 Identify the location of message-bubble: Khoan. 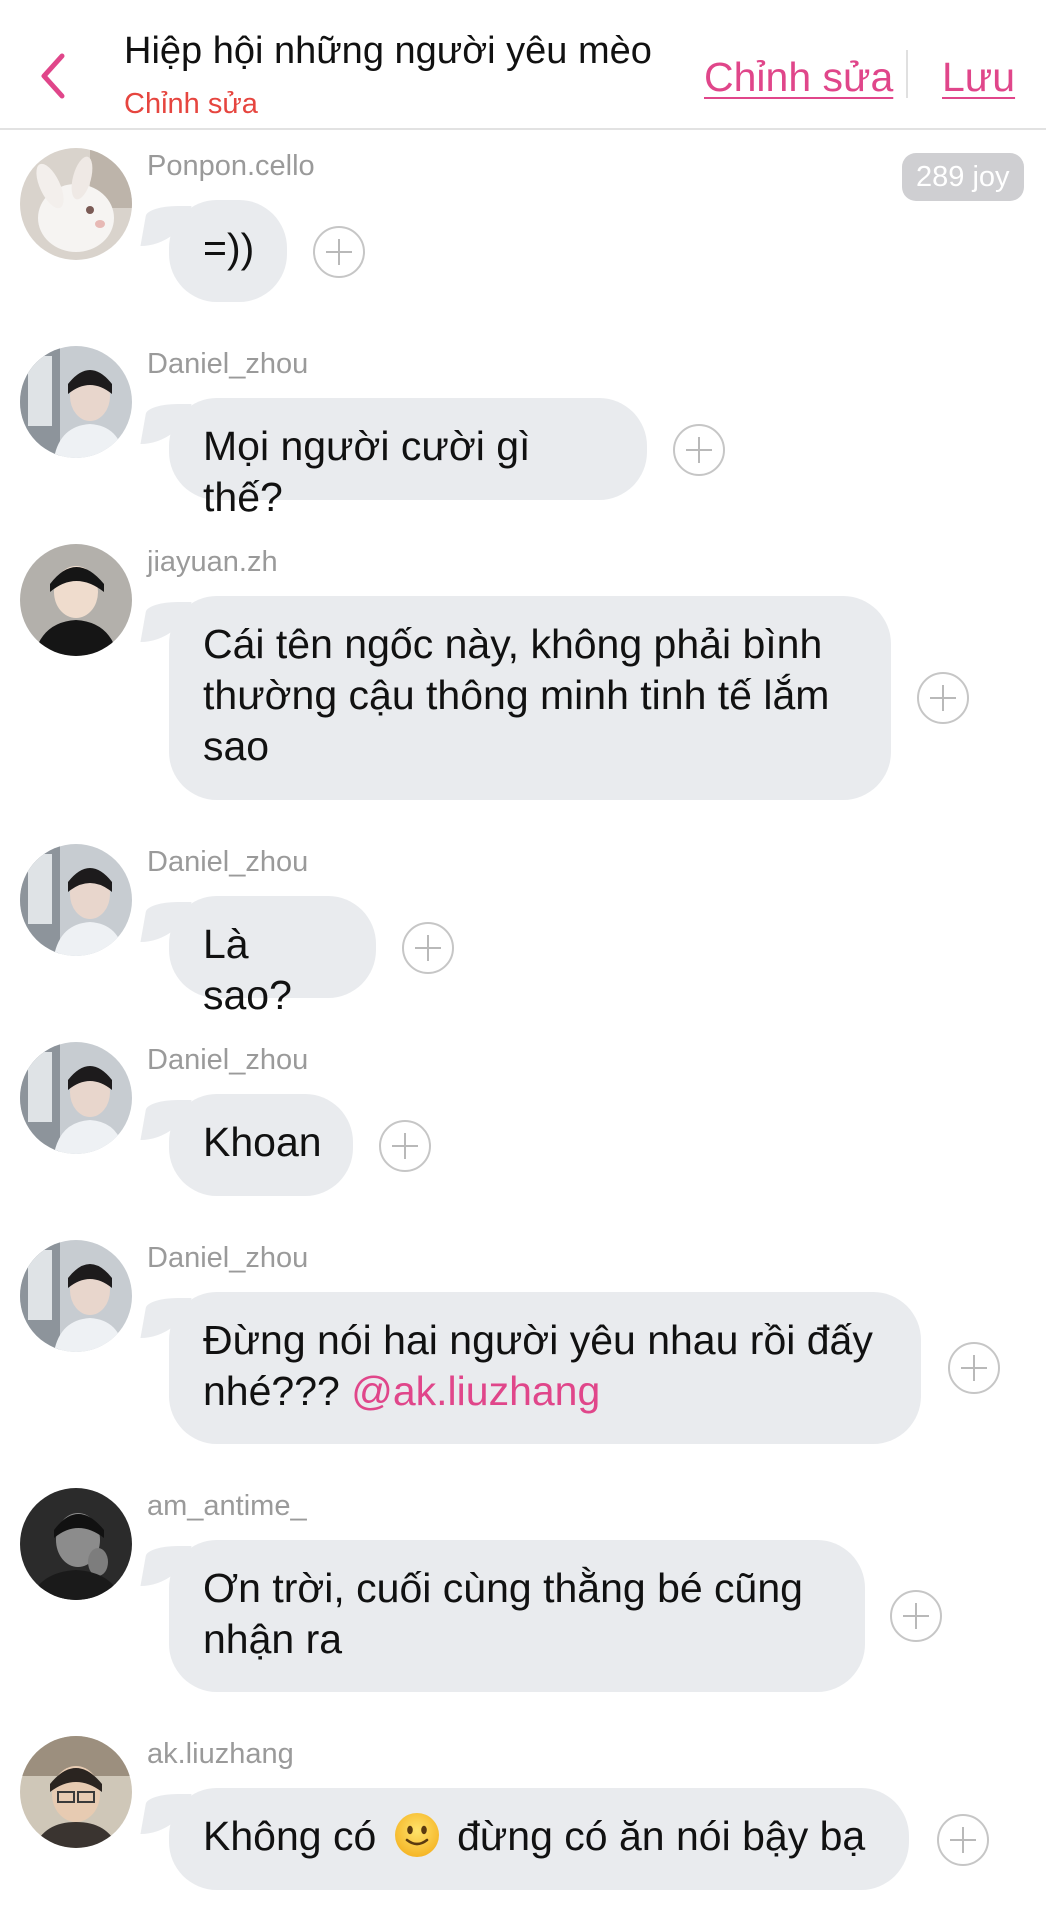
(261, 1145).